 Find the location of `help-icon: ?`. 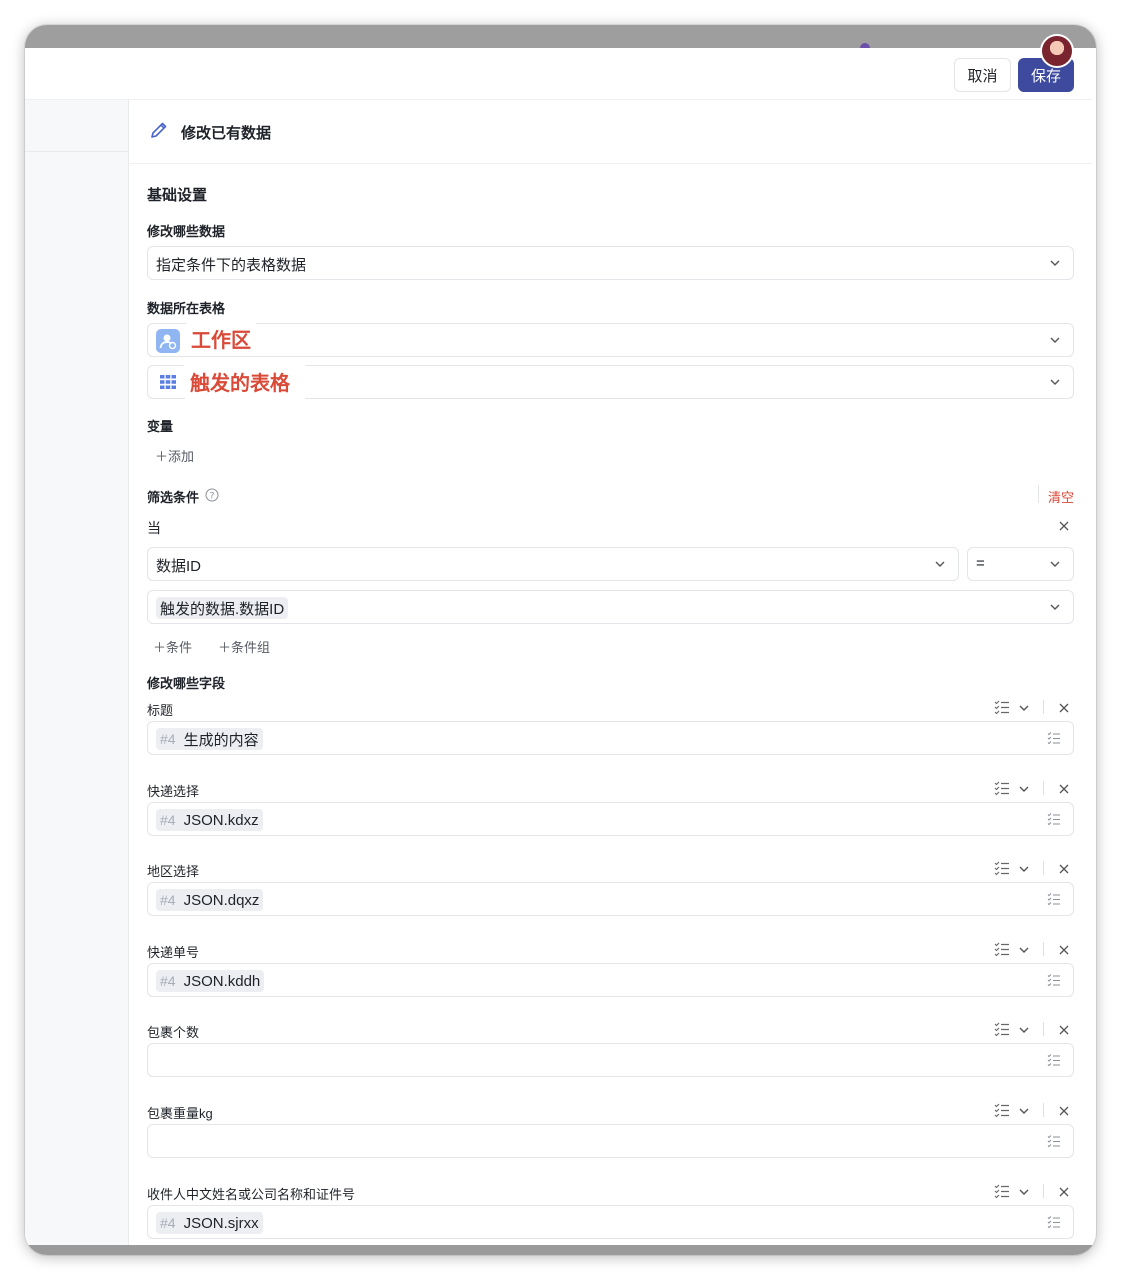

help-icon: ? is located at coordinates (212, 495).